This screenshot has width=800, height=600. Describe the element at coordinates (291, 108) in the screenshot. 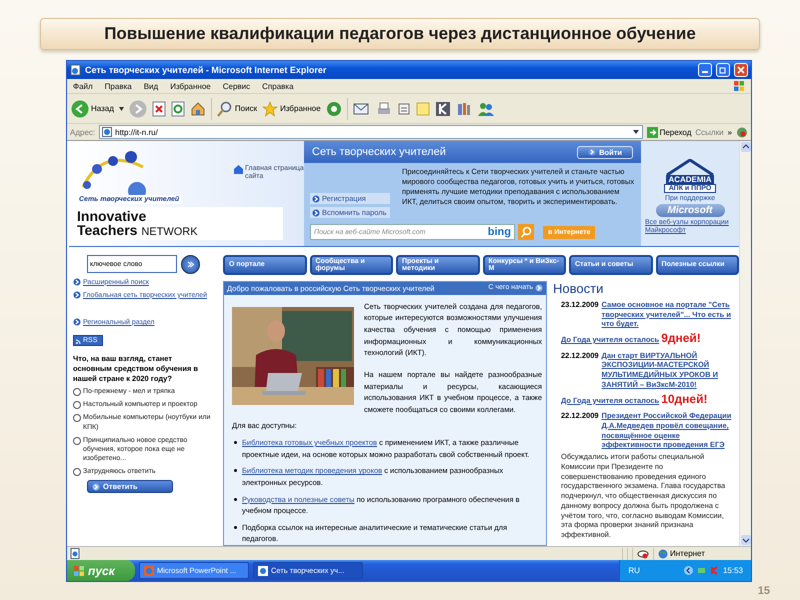

I see `favorites-button: Избранное` at that location.